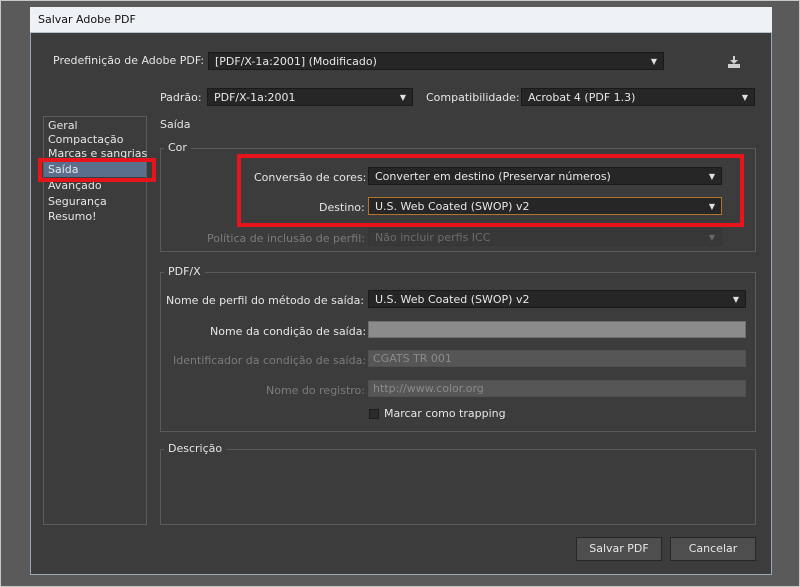  What do you see at coordinates (713, 549) in the screenshot?
I see `cancel-button: Cancelar` at bounding box center [713, 549].